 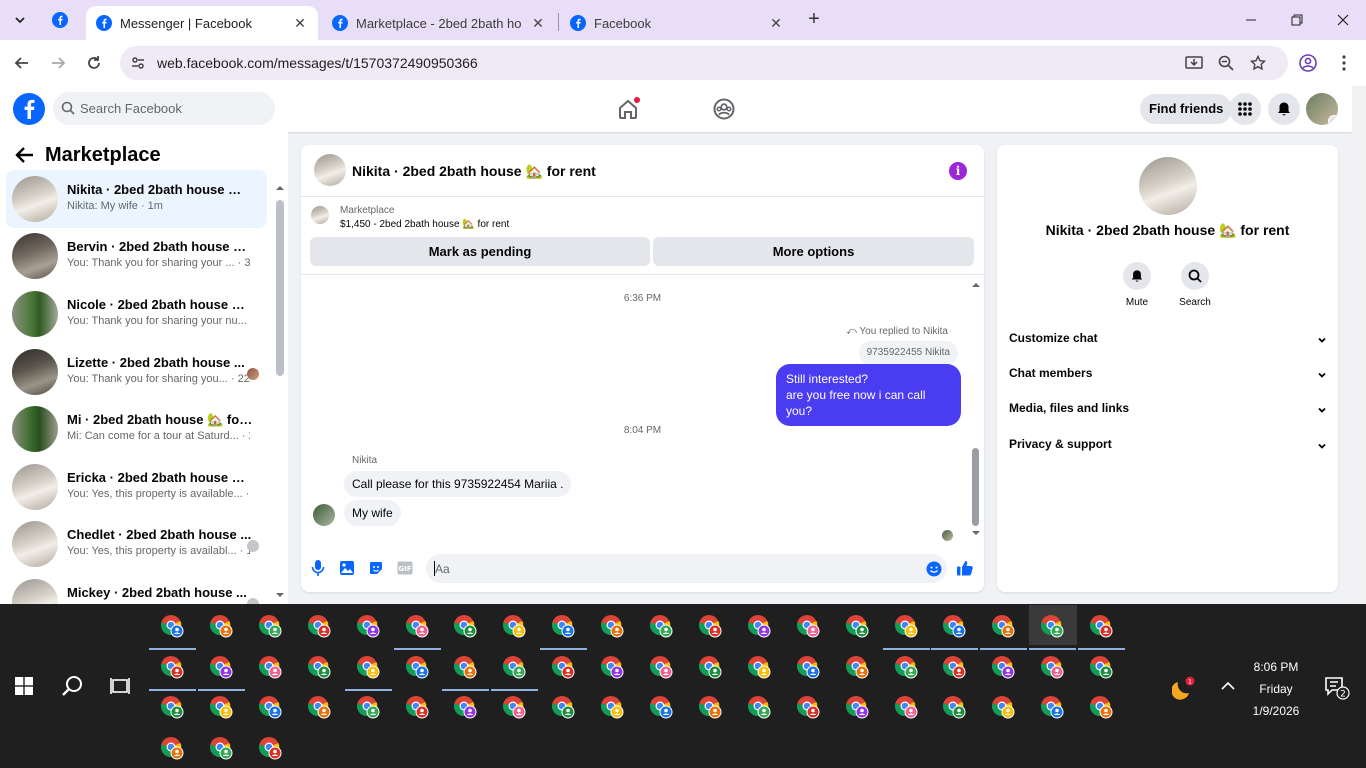 I want to click on gif-icon: GIF, so click(x=405, y=568).